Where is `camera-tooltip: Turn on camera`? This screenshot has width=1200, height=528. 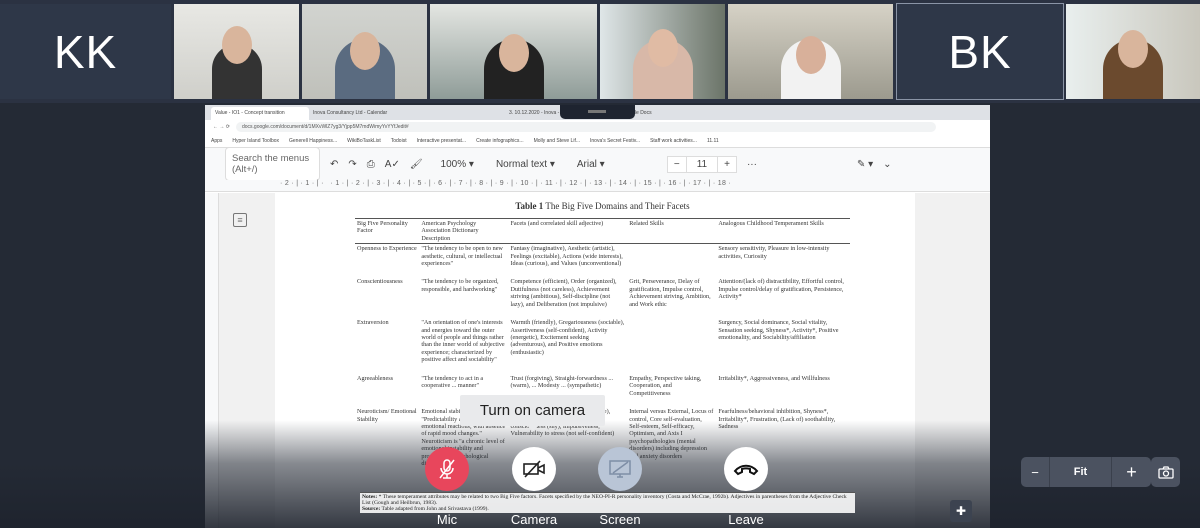 camera-tooltip: Turn on camera is located at coordinates (532, 413).